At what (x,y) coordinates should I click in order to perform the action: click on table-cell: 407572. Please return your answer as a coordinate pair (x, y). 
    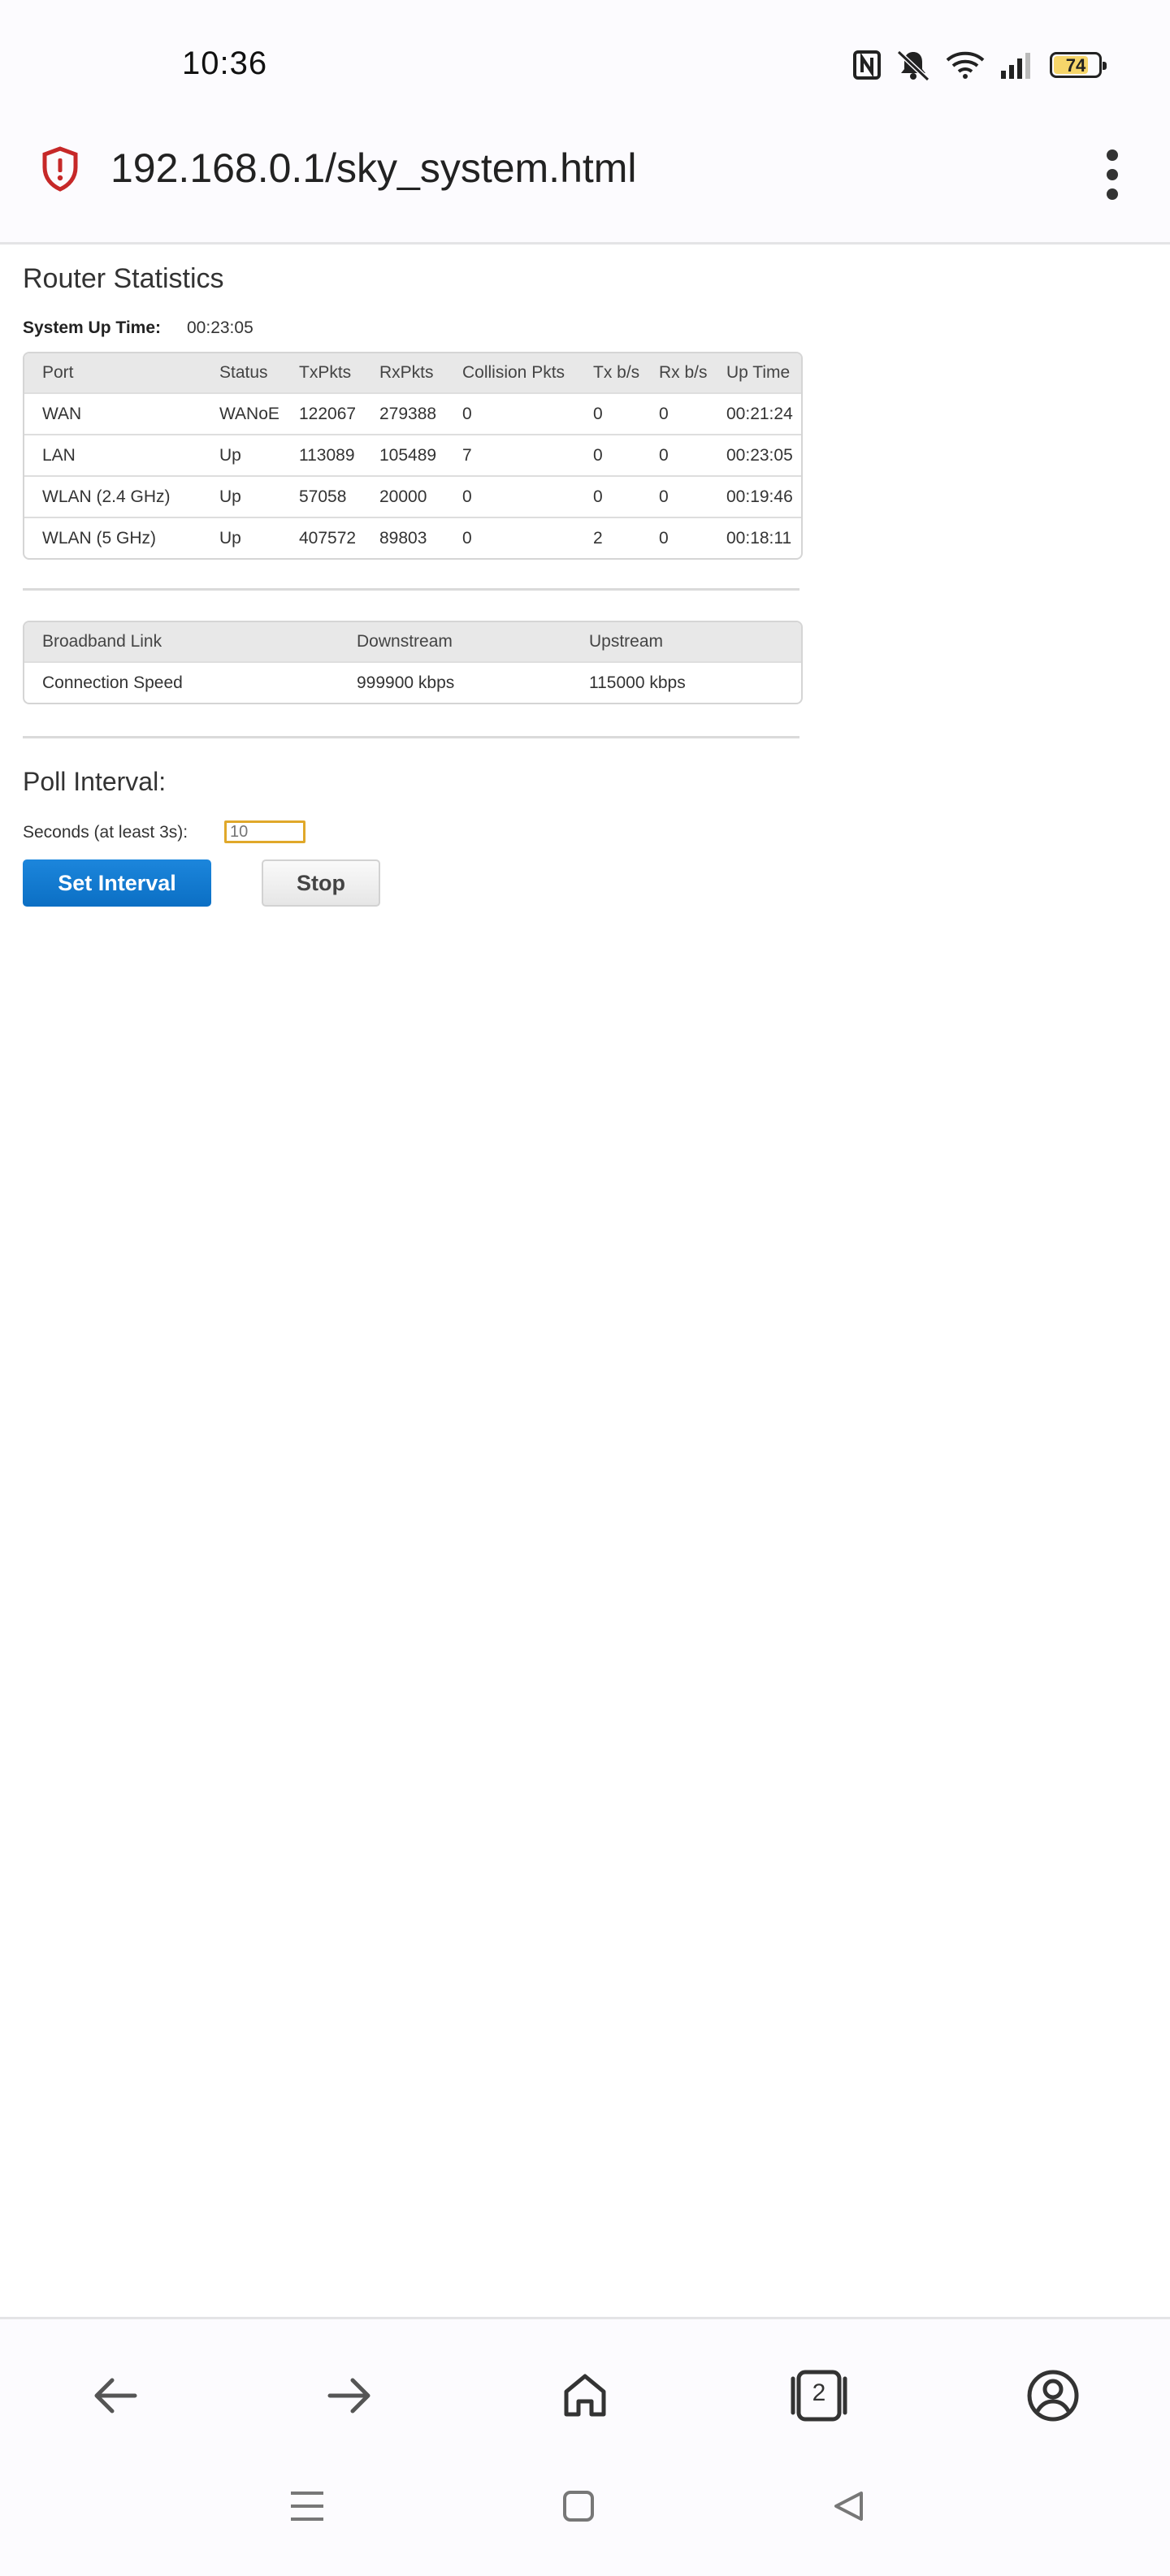
    Looking at the image, I should click on (328, 538).